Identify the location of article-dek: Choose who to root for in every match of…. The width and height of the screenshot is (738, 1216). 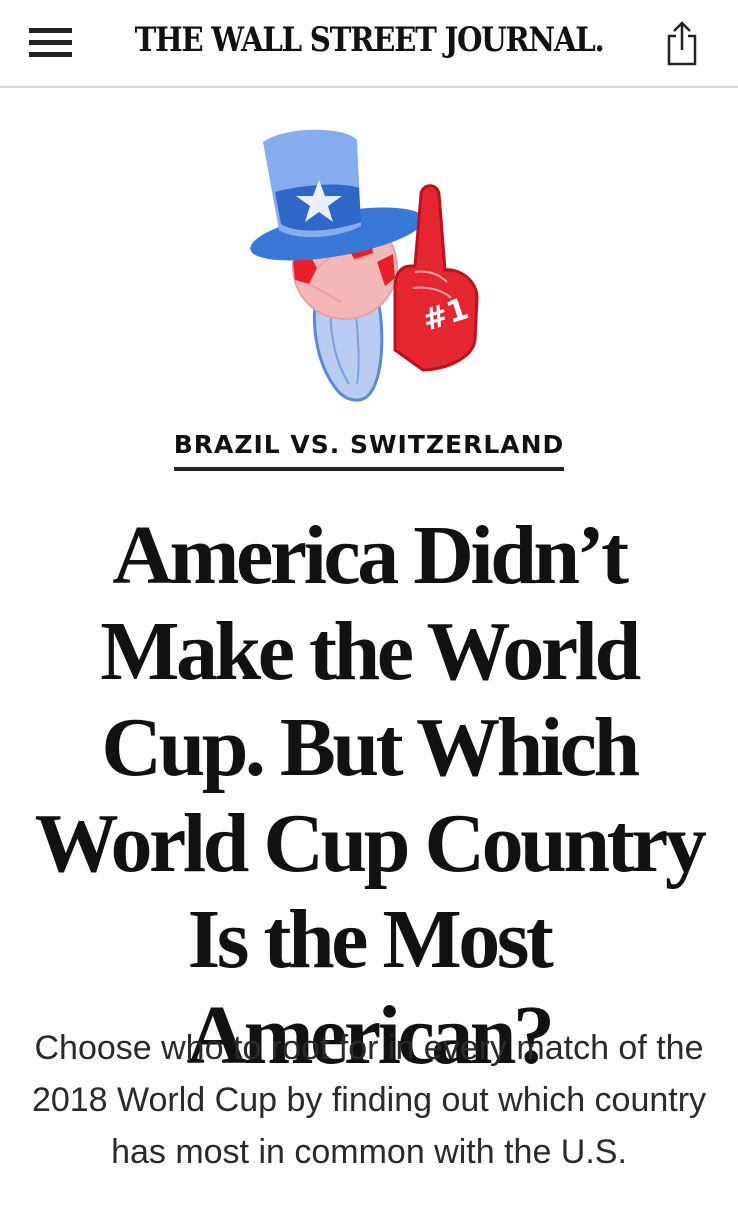
(369, 1100).